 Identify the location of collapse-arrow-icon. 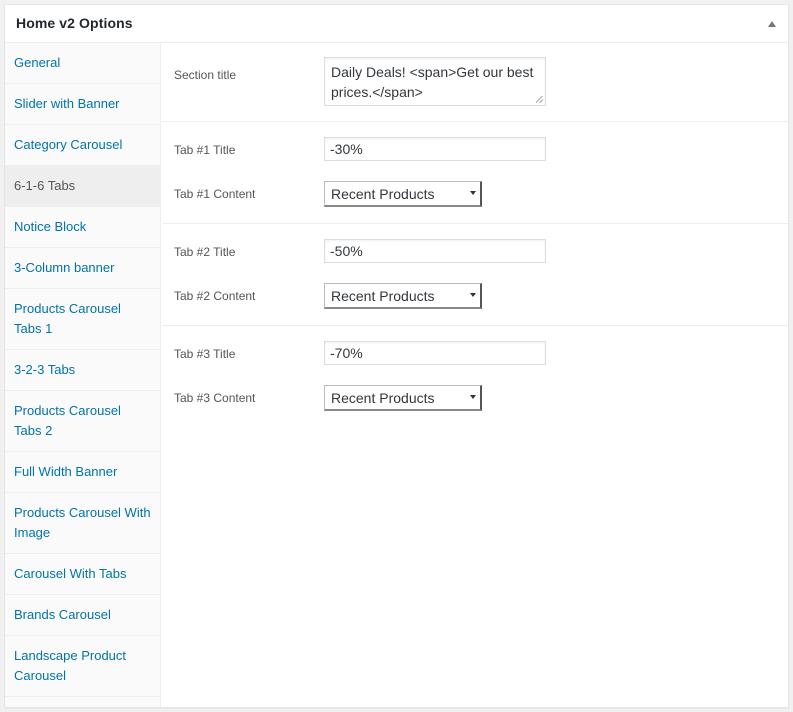
(772, 24).